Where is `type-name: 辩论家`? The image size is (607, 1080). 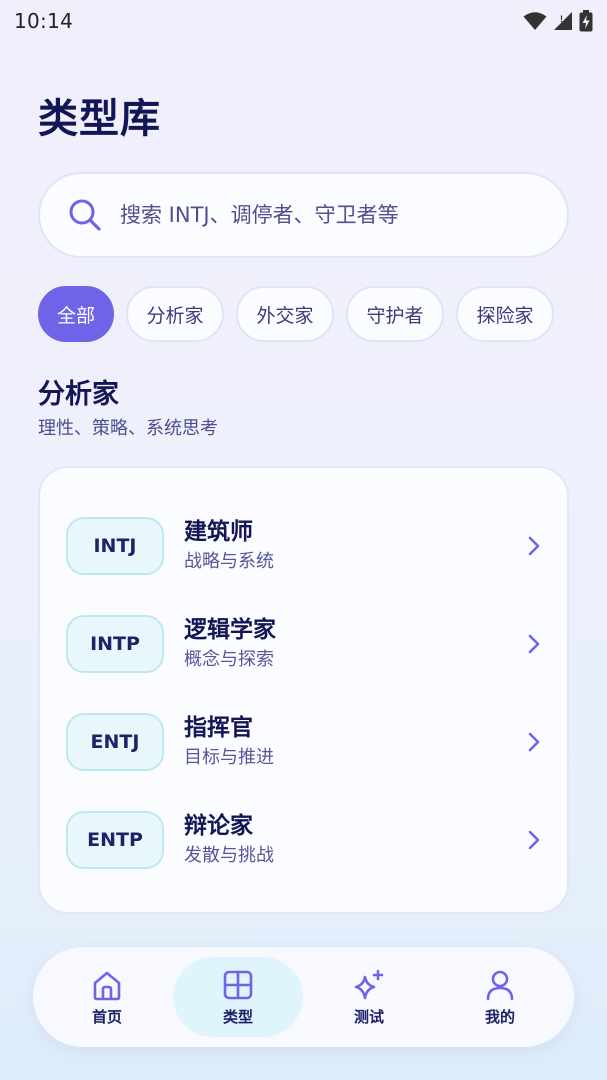 type-name: 辩论家 is located at coordinates (218, 826).